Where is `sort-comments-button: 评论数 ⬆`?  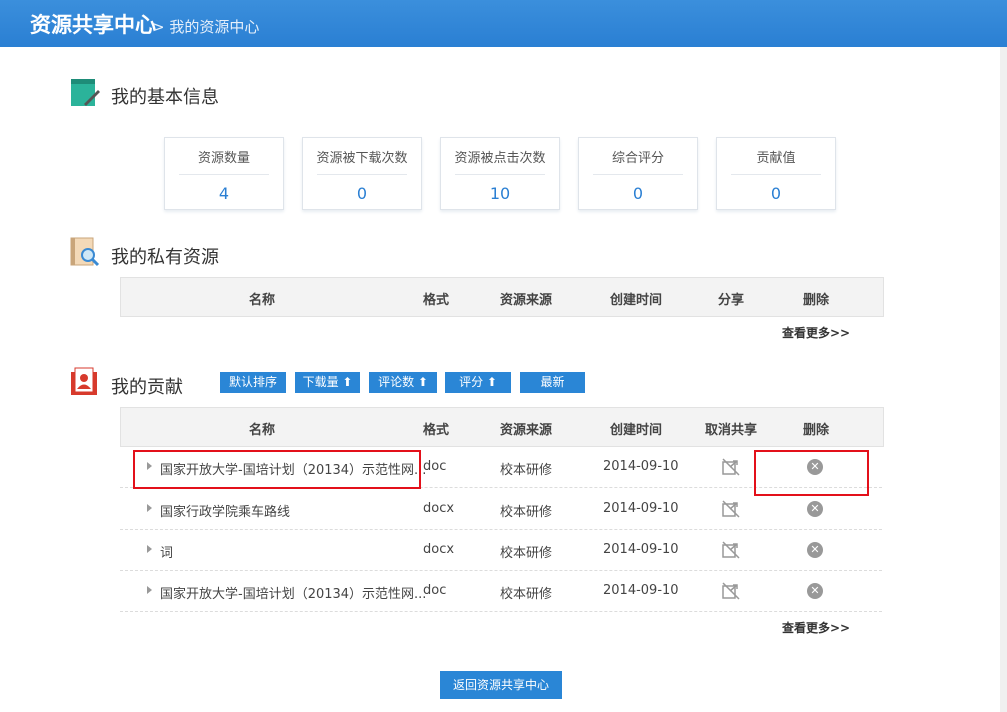 sort-comments-button: 评论数 ⬆ is located at coordinates (403, 382).